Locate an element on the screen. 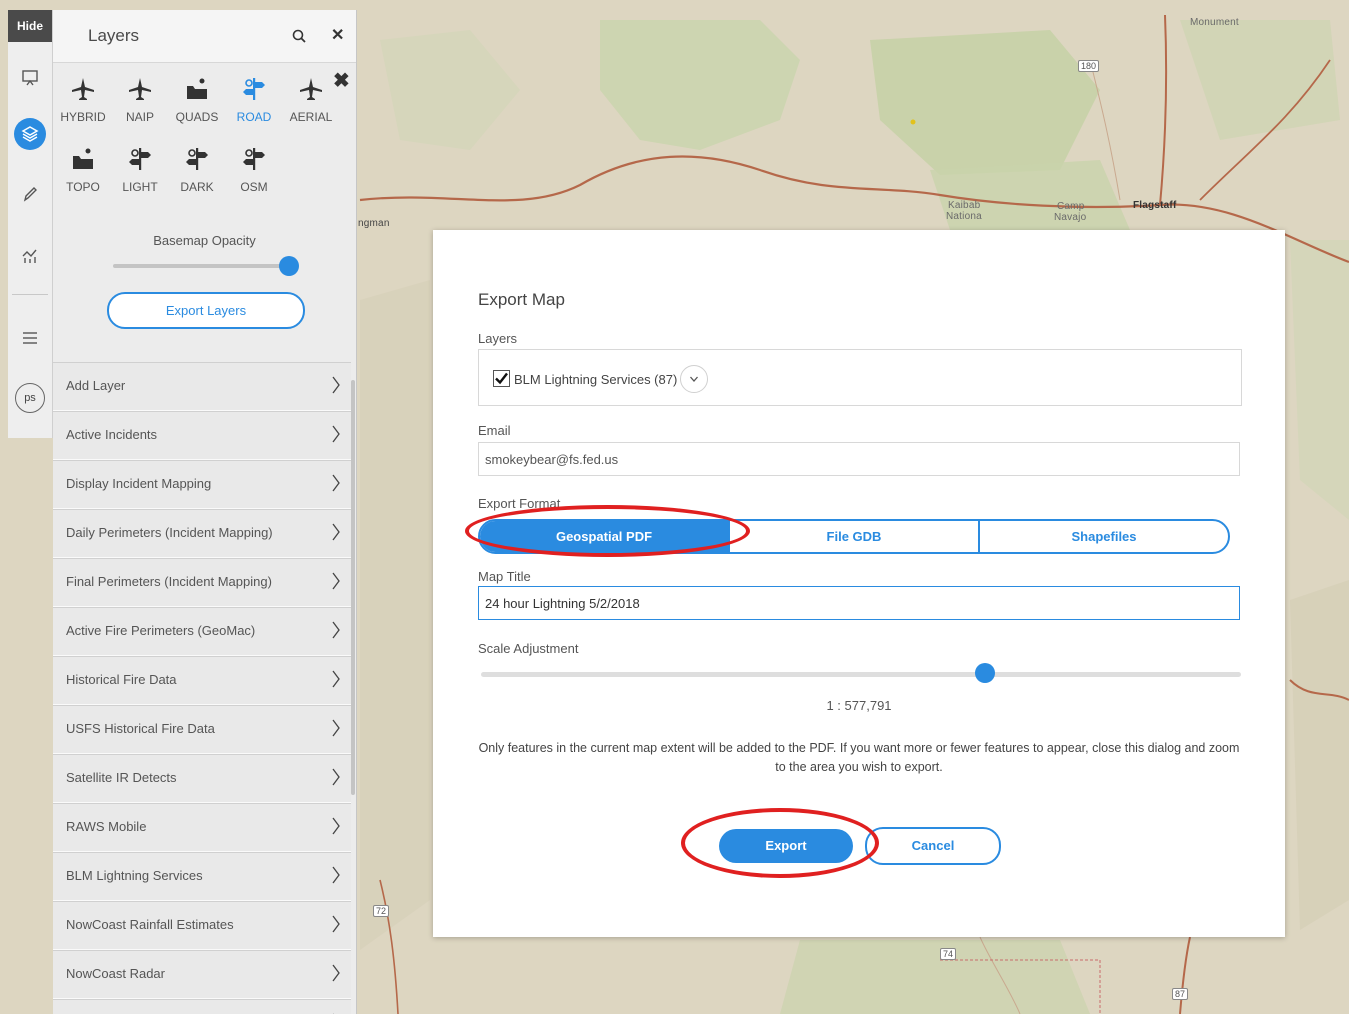  basemap-naip-button: NAIP is located at coordinates (140, 100).